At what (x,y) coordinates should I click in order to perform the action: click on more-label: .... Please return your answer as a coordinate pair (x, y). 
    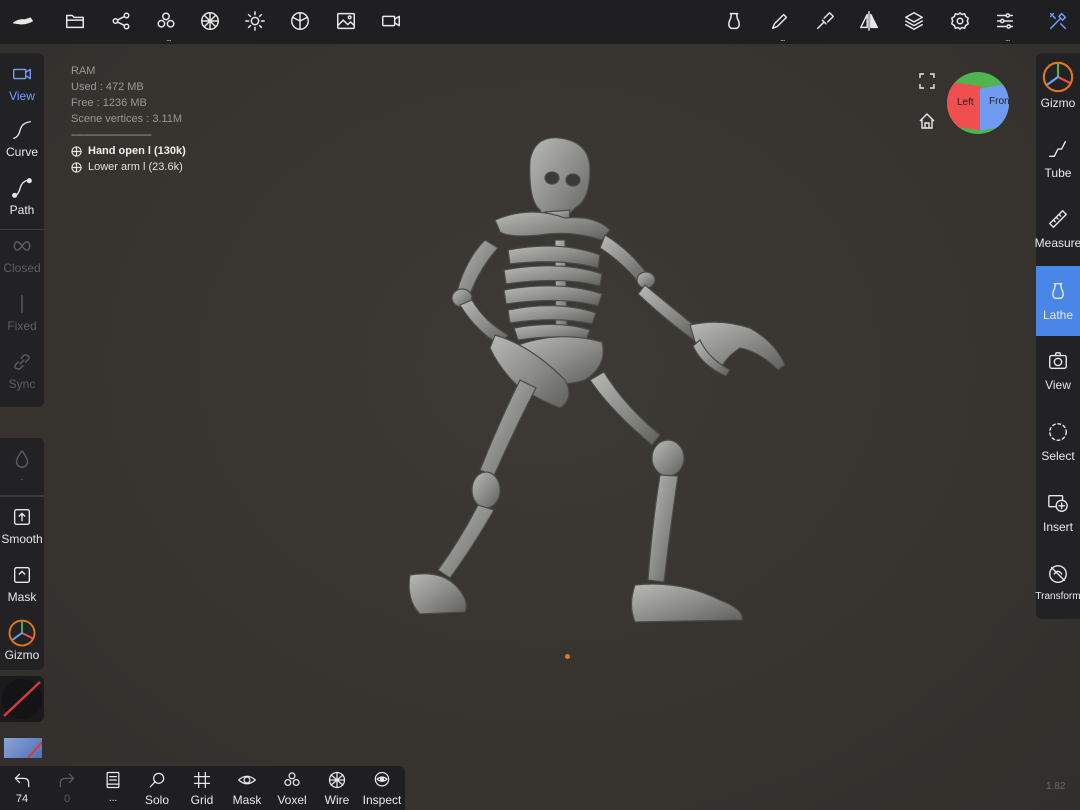
    Looking at the image, I should click on (113, 798).